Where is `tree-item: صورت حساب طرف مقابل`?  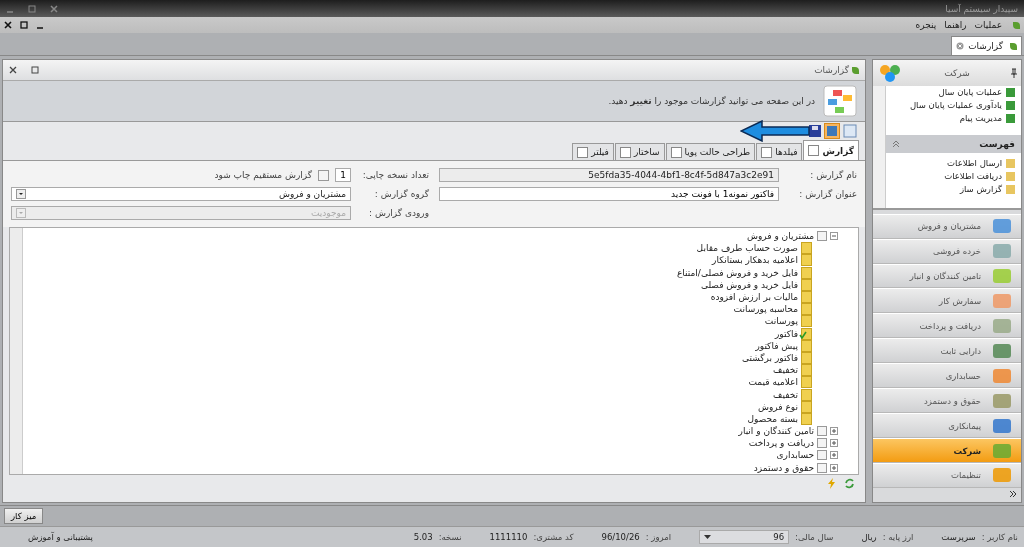 tree-item: صورت حساب طرف مقابل is located at coordinates (430, 248).